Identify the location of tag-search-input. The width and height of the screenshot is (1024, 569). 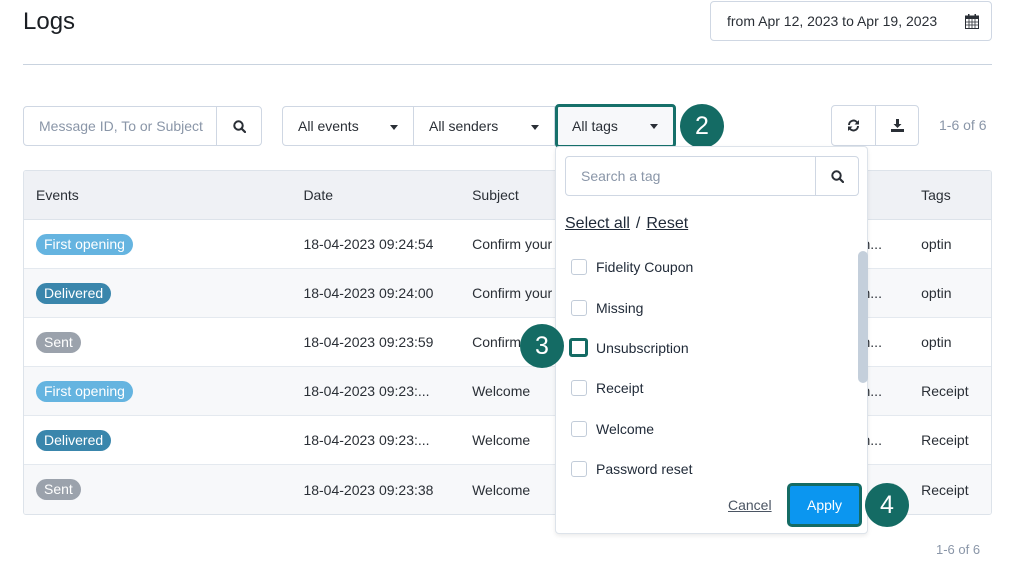
(691, 176).